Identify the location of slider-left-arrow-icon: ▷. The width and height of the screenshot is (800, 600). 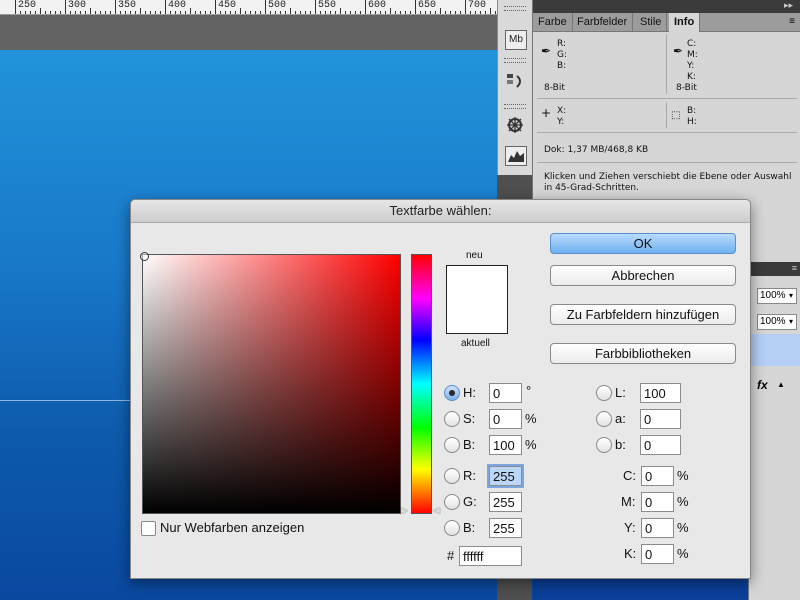
(404, 510).